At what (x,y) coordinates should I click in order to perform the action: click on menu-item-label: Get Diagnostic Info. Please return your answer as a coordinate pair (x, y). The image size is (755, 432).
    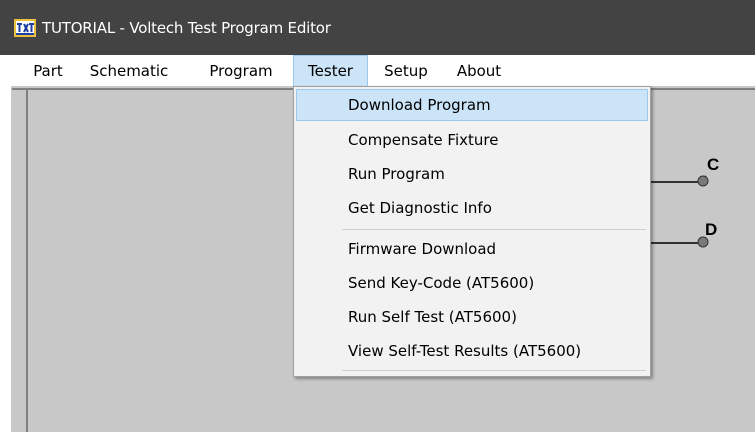
    Looking at the image, I should click on (420, 208).